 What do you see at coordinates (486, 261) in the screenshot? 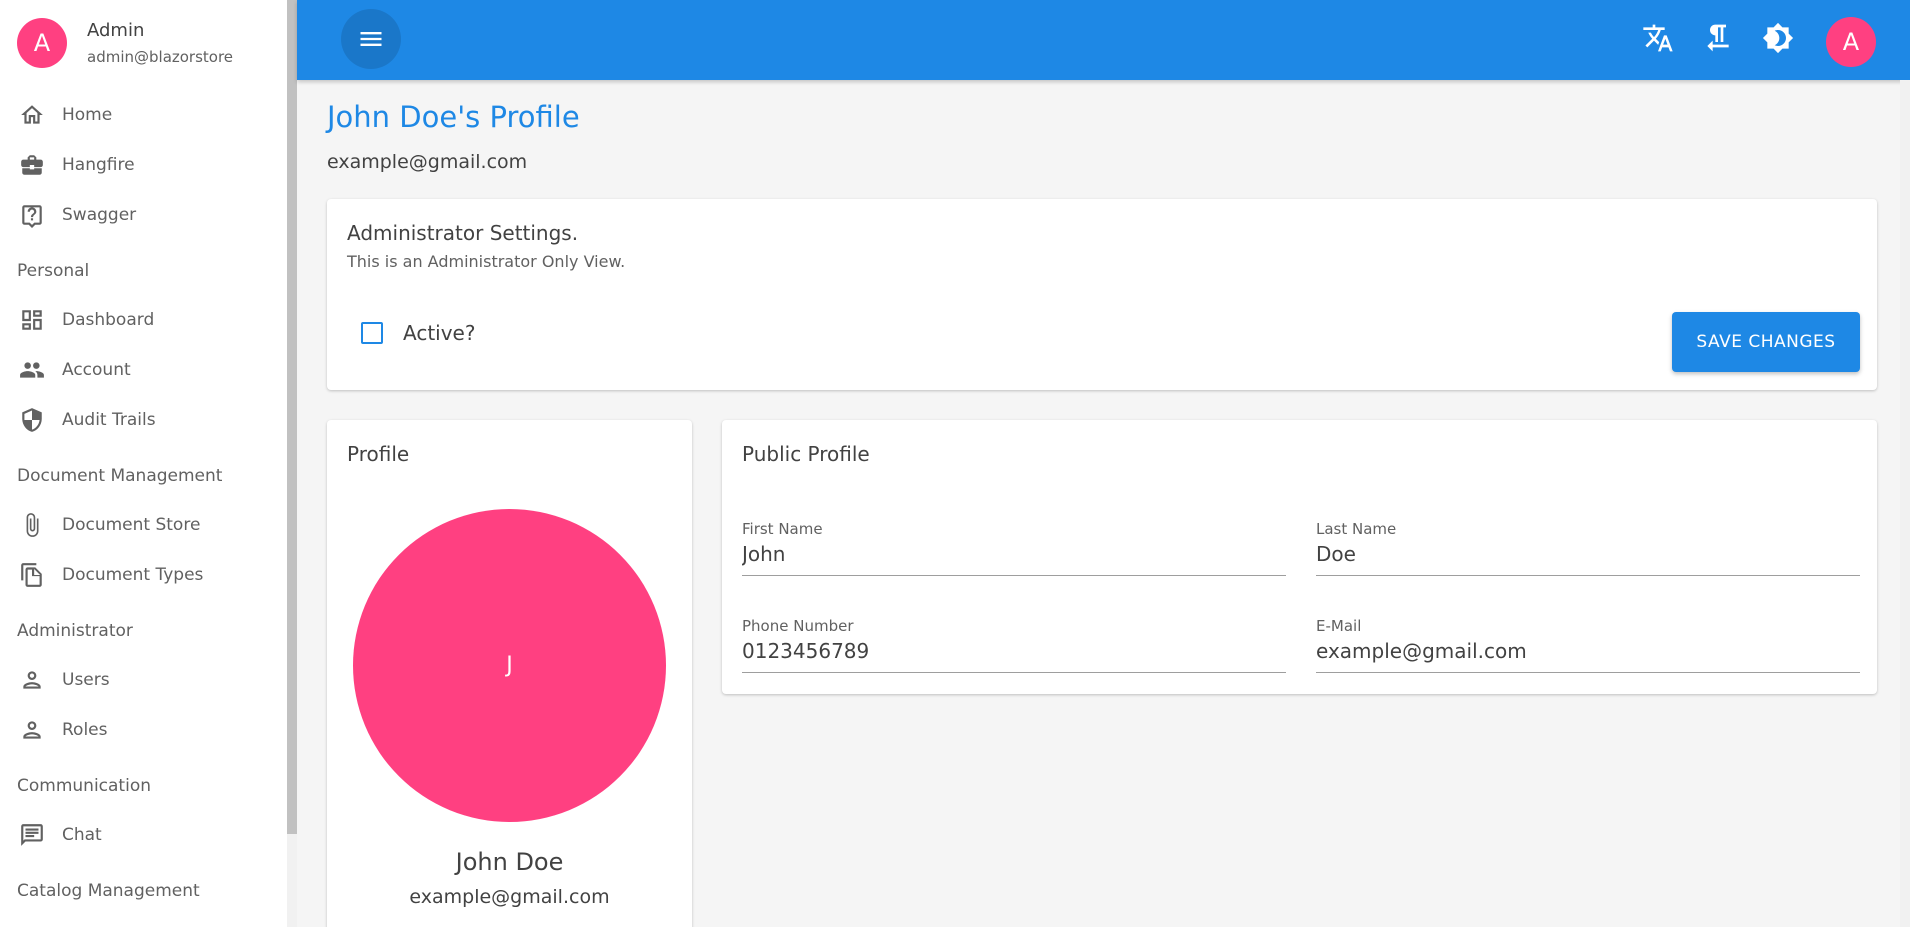
I see `admin-settings-subtitle: This is an Administrator Only View.` at bounding box center [486, 261].